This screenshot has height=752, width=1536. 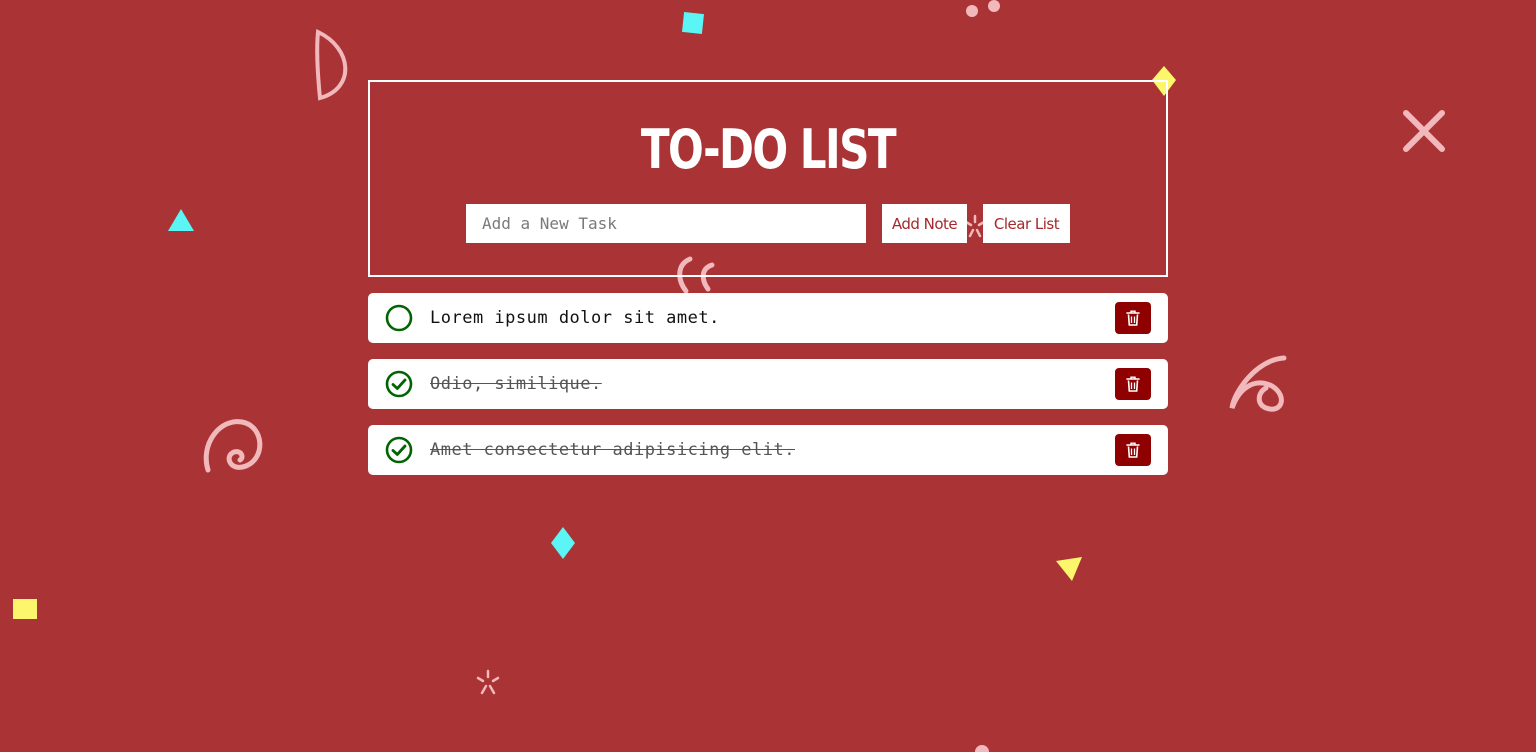 I want to click on add-note-button: Add Note, so click(x=924, y=223).